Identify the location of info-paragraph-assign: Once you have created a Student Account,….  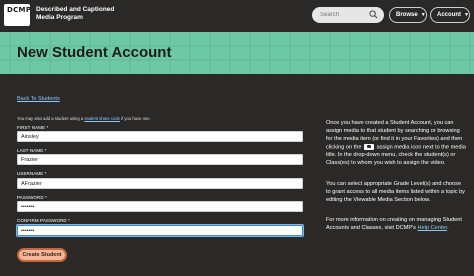
(396, 144).